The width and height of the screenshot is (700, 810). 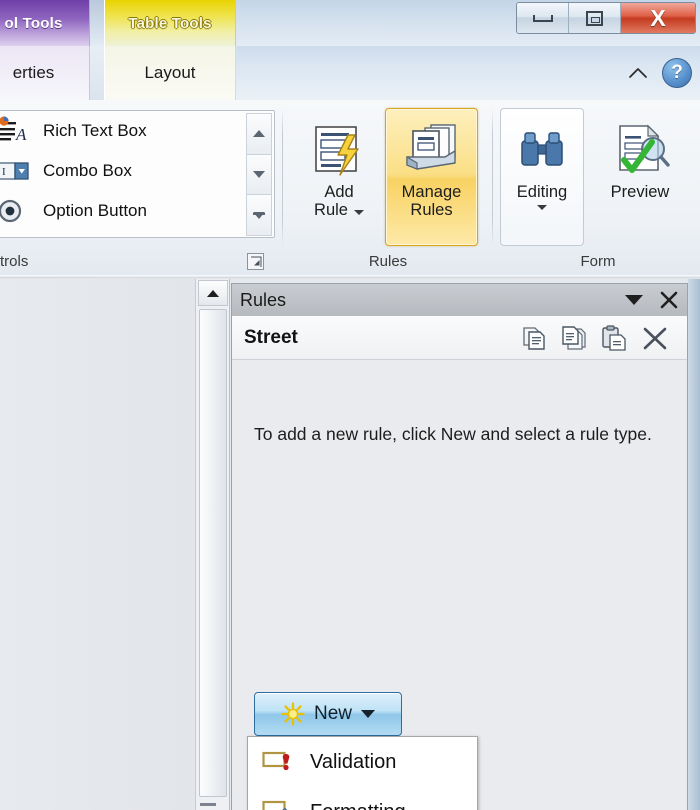 What do you see at coordinates (331, 210) in the screenshot?
I see `add-rule-label-line2: Rule` at bounding box center [331, 210].